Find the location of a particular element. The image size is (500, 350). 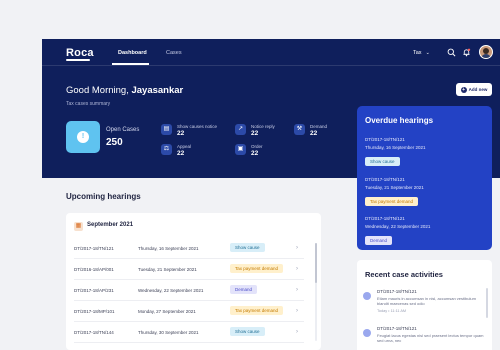

gavel-icon: ⚒ is located at coordinates (299, 129).